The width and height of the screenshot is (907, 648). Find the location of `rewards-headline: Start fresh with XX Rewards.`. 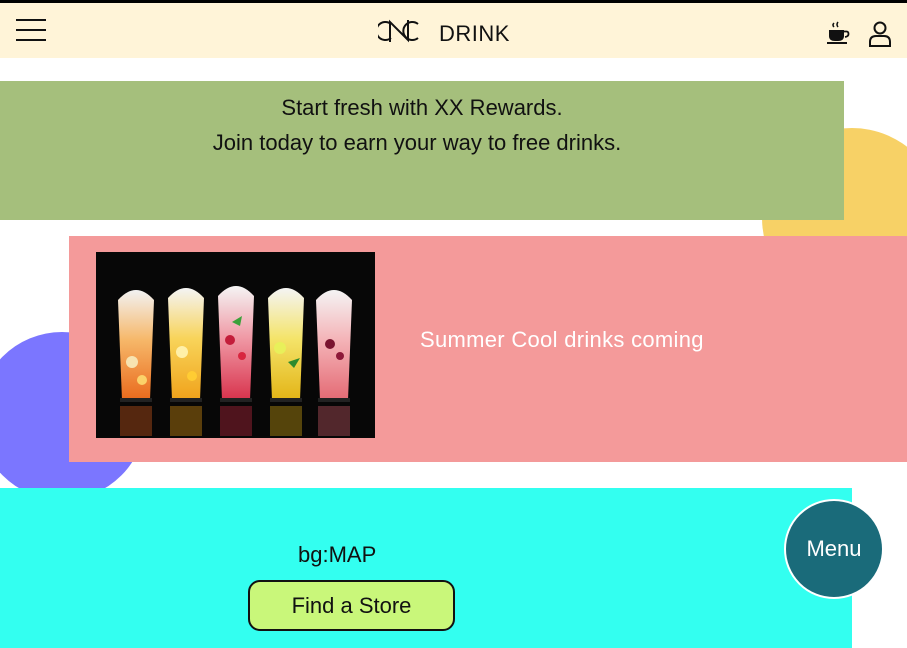

rewards-headline: Start fresh with XX Rewards. is located at coordinates (422, 107).